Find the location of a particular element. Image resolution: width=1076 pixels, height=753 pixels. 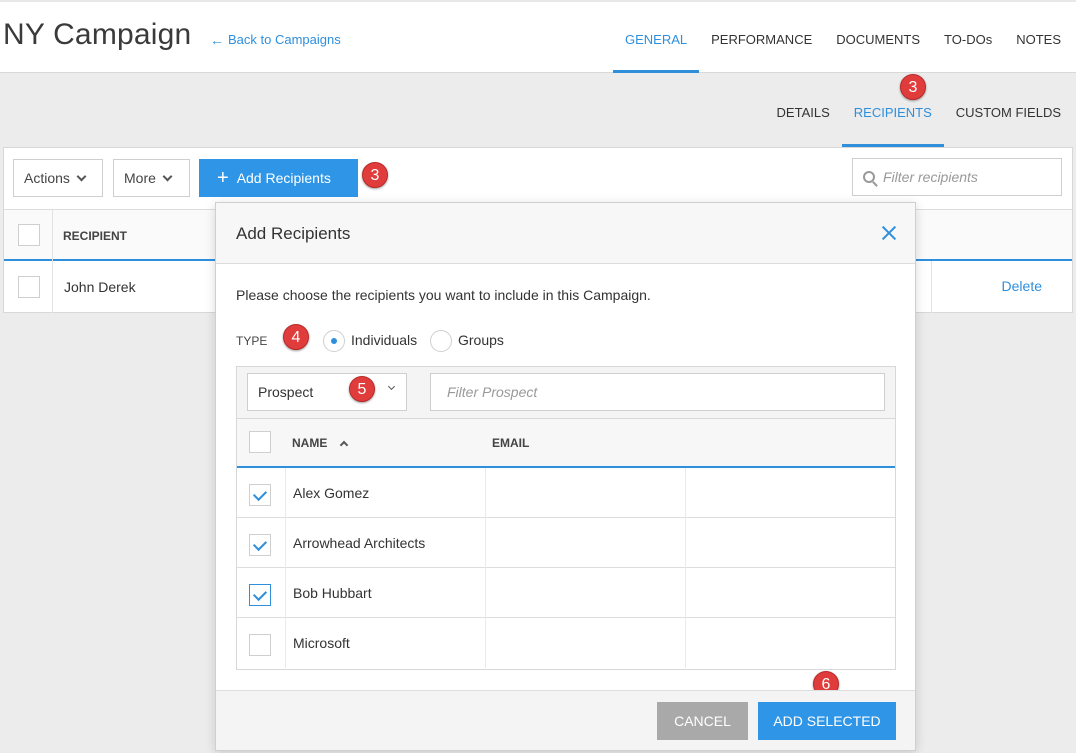

back-link-label: Back to Campaigns is located at coordinates (284, 39).